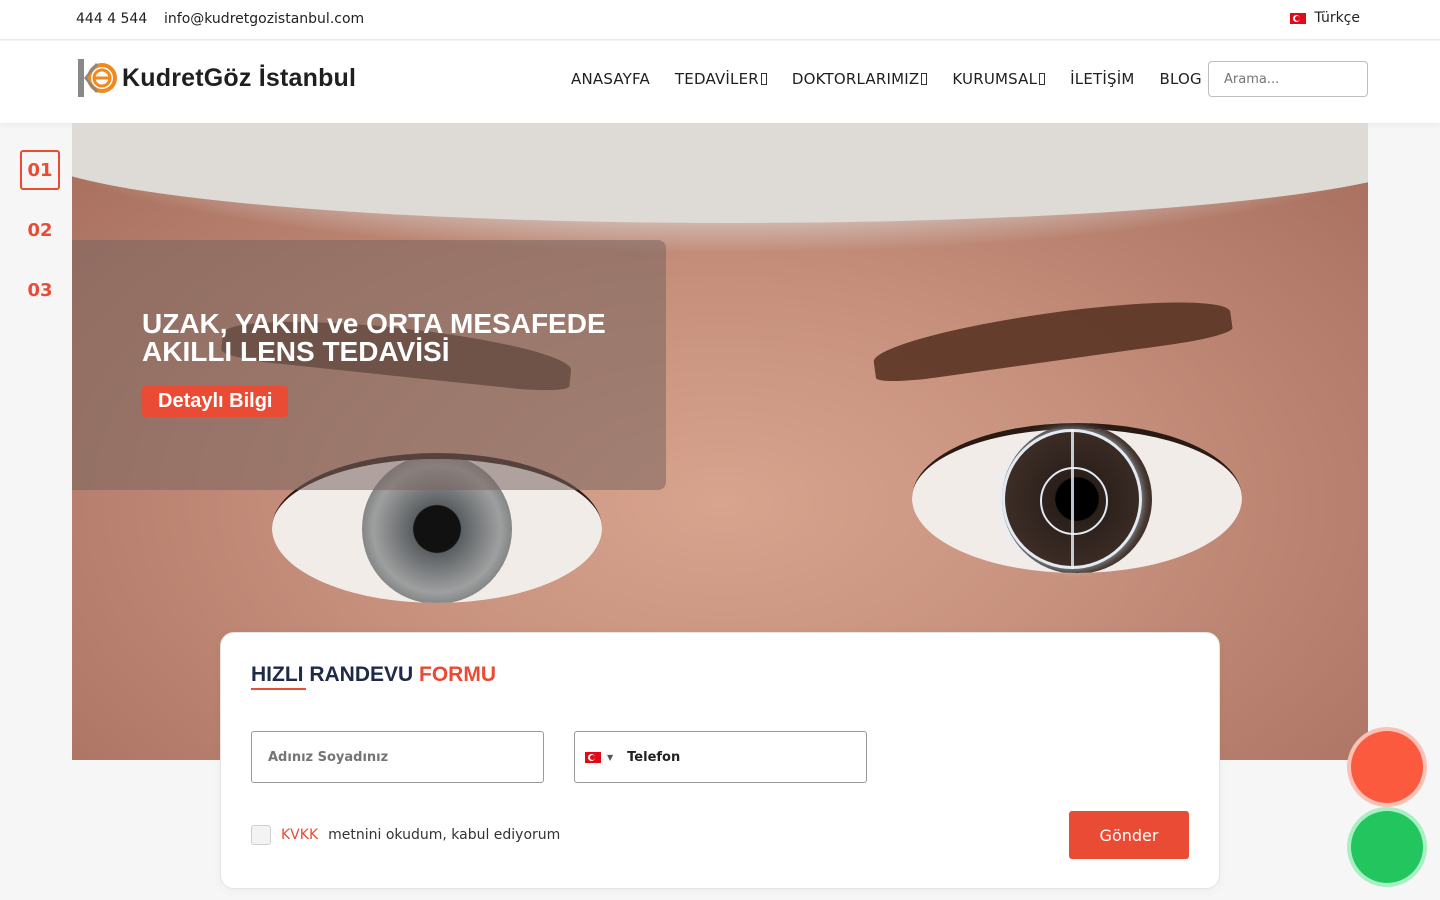  I want to click on logo-text: KudretGöz İstanbul, so click(239, 77).